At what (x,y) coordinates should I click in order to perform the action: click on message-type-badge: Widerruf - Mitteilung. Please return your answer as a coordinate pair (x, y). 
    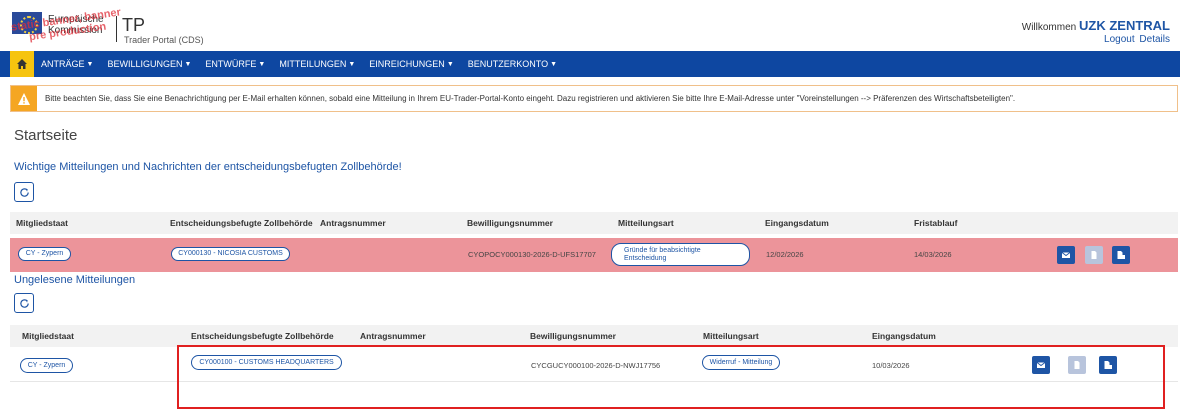
    Looking at the image, I should click on (741, 362).